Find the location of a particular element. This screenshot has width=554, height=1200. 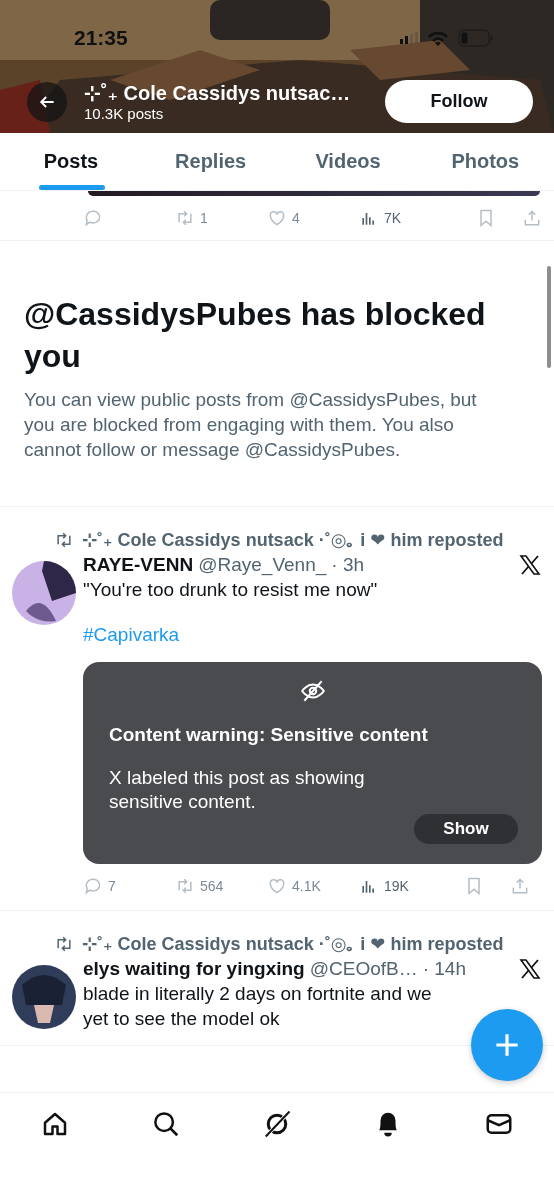

post-time: · 3h is located at coordinates (348, 565).